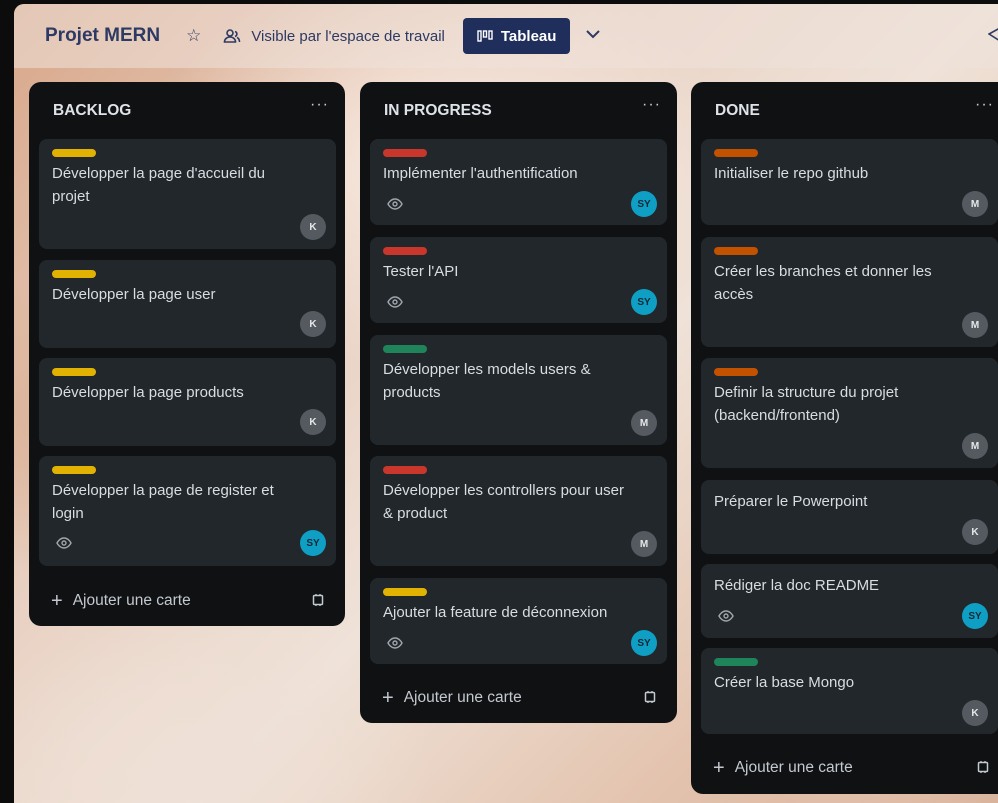 Image resolution: width=998 pixels, height=803 pixels. I want to click on list-title: BACKLOG, so click(92, 110).